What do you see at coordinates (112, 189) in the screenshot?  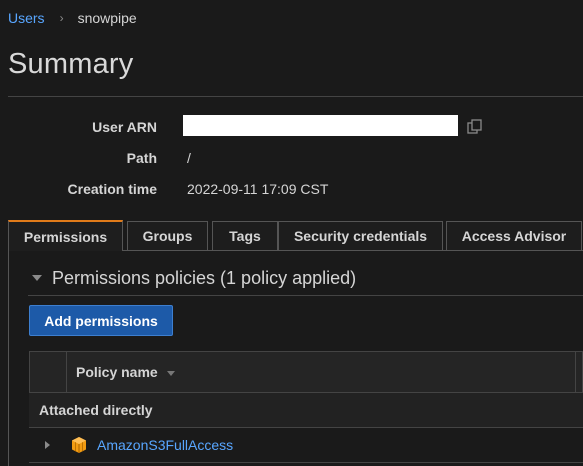 I see `creation-time-label: Creation time` at bounding box center [112, 189].